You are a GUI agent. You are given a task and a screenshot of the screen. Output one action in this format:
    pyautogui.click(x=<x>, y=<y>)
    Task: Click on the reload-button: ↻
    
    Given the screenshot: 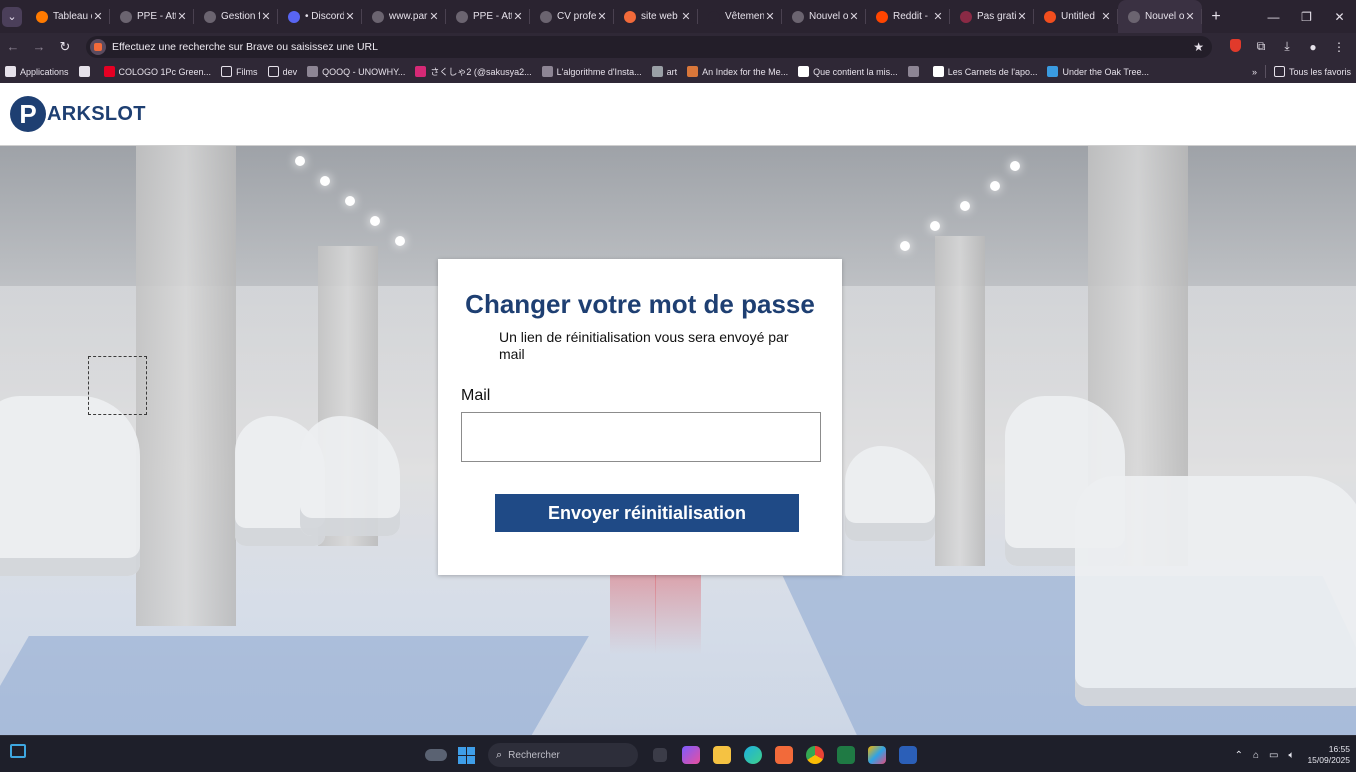 What is the action you would take?
    pyautogui.click(x=65, y=47)
    